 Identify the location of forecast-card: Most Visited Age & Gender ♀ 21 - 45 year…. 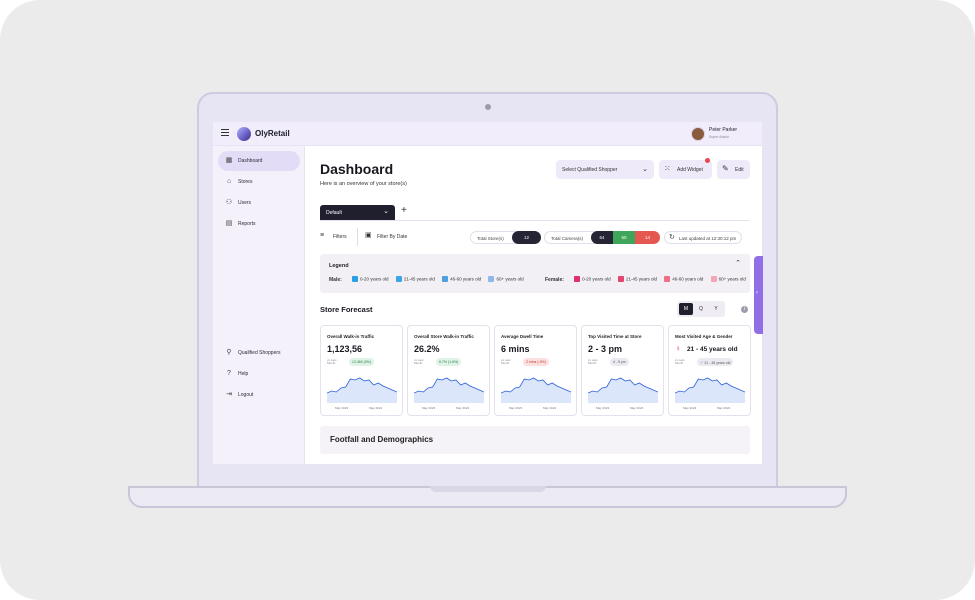
(709, 370).